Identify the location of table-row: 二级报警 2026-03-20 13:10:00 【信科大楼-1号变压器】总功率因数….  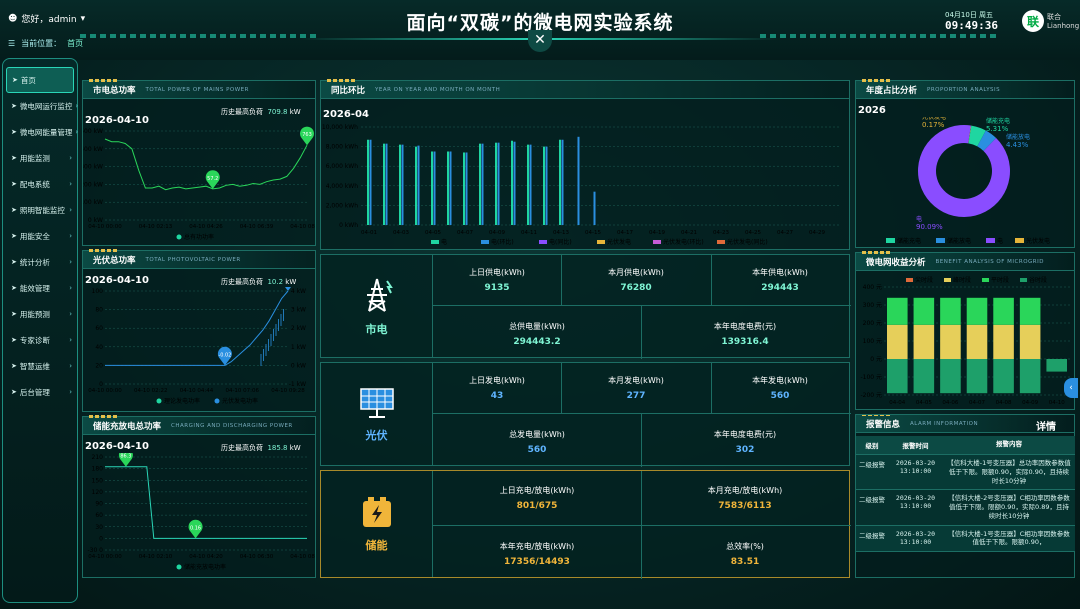
(965, 473).